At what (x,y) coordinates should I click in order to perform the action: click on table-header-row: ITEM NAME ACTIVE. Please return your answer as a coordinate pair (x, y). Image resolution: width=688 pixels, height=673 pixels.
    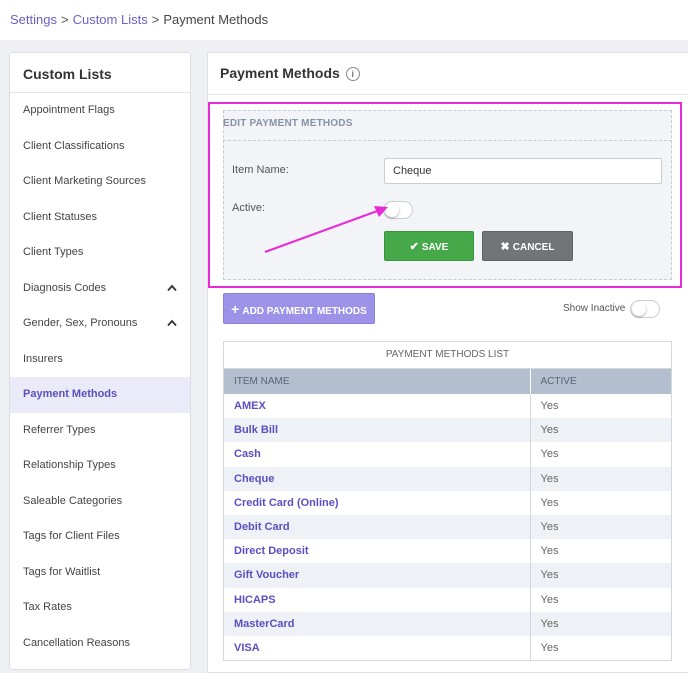
    Looking at the image, I should click on (447, 381).